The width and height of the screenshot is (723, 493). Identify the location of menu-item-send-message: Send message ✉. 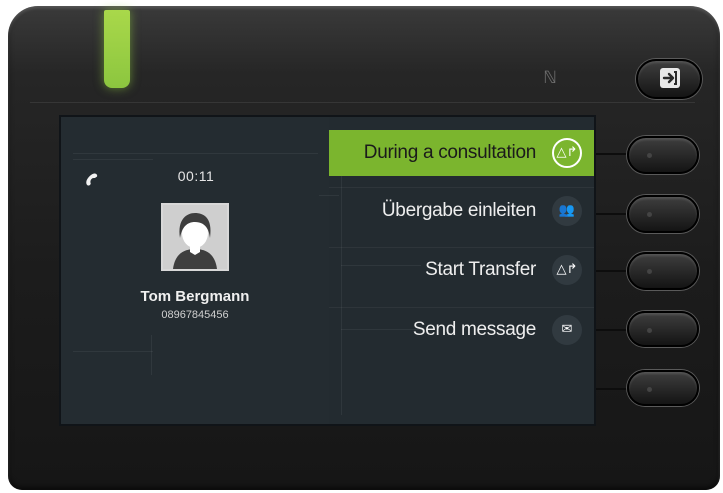
(461, 330).